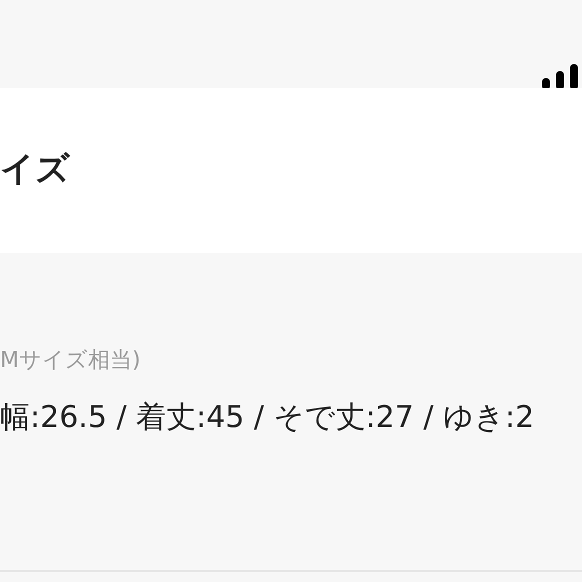 Image resolution: width=582 pixels, height=582 pixels. Describe the element at coordinates (71, 361) in the screenshot. I see `size-note: Mサイズ相当)` at that location.